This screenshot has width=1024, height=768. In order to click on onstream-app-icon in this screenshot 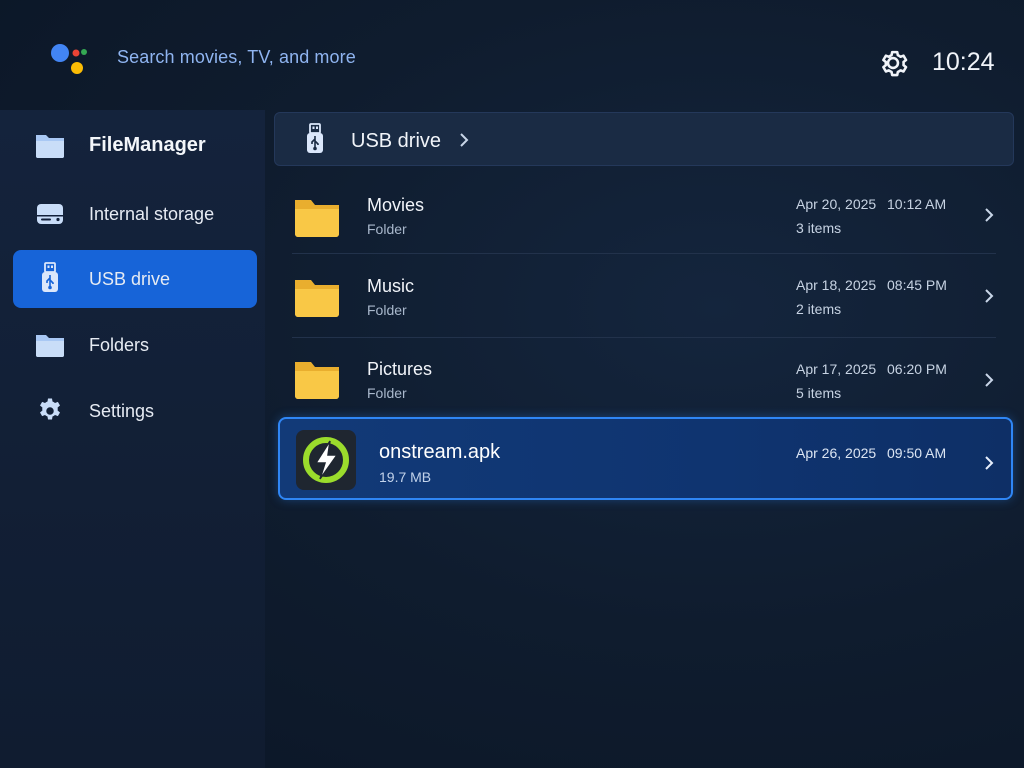, I will do `click(326, 460)`.